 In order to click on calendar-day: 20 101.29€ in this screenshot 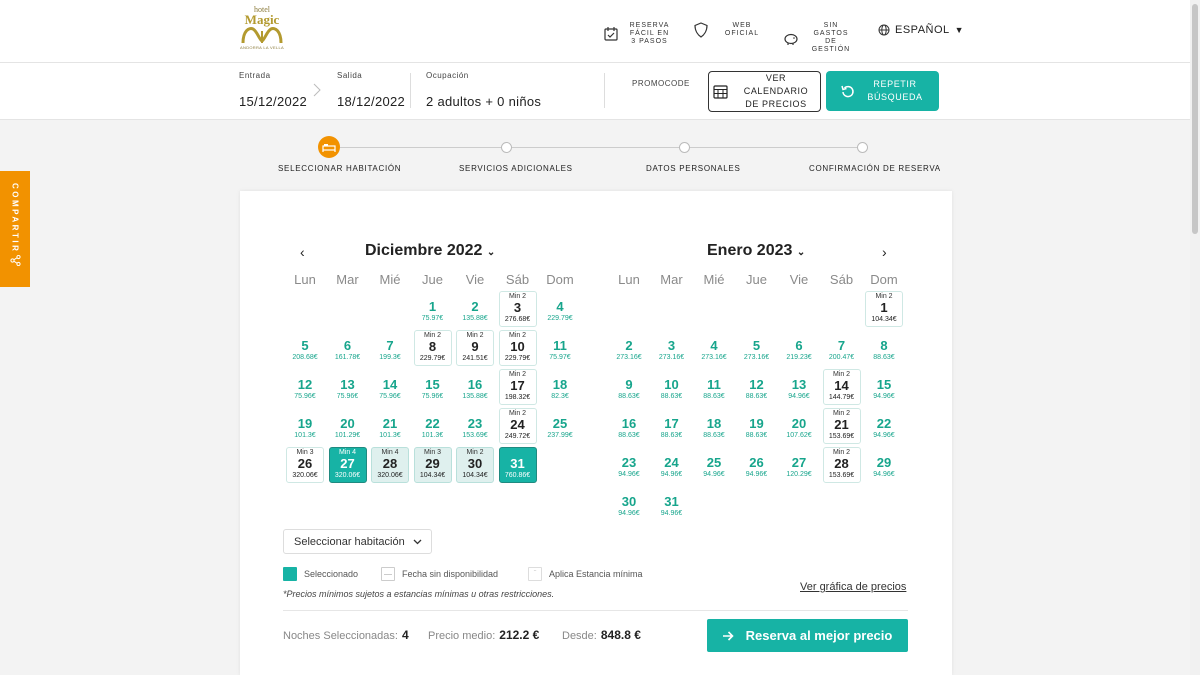, I will do `click(348, 426)`.